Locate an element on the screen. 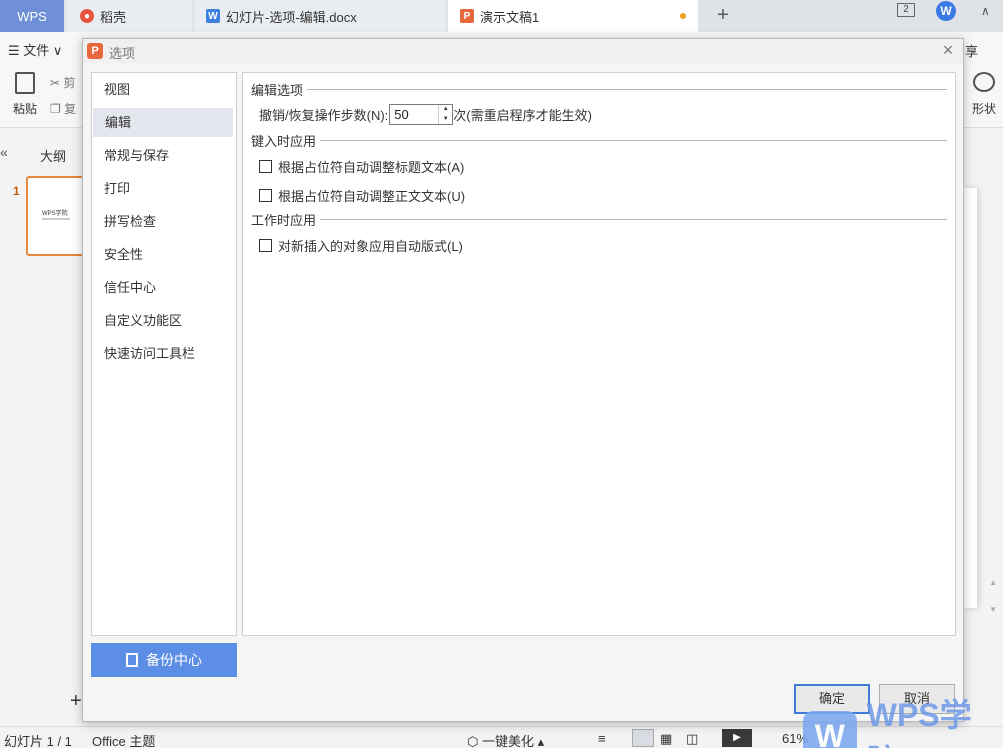  slide-sorter-icon: ▦ is located at coordinates (666, 739).